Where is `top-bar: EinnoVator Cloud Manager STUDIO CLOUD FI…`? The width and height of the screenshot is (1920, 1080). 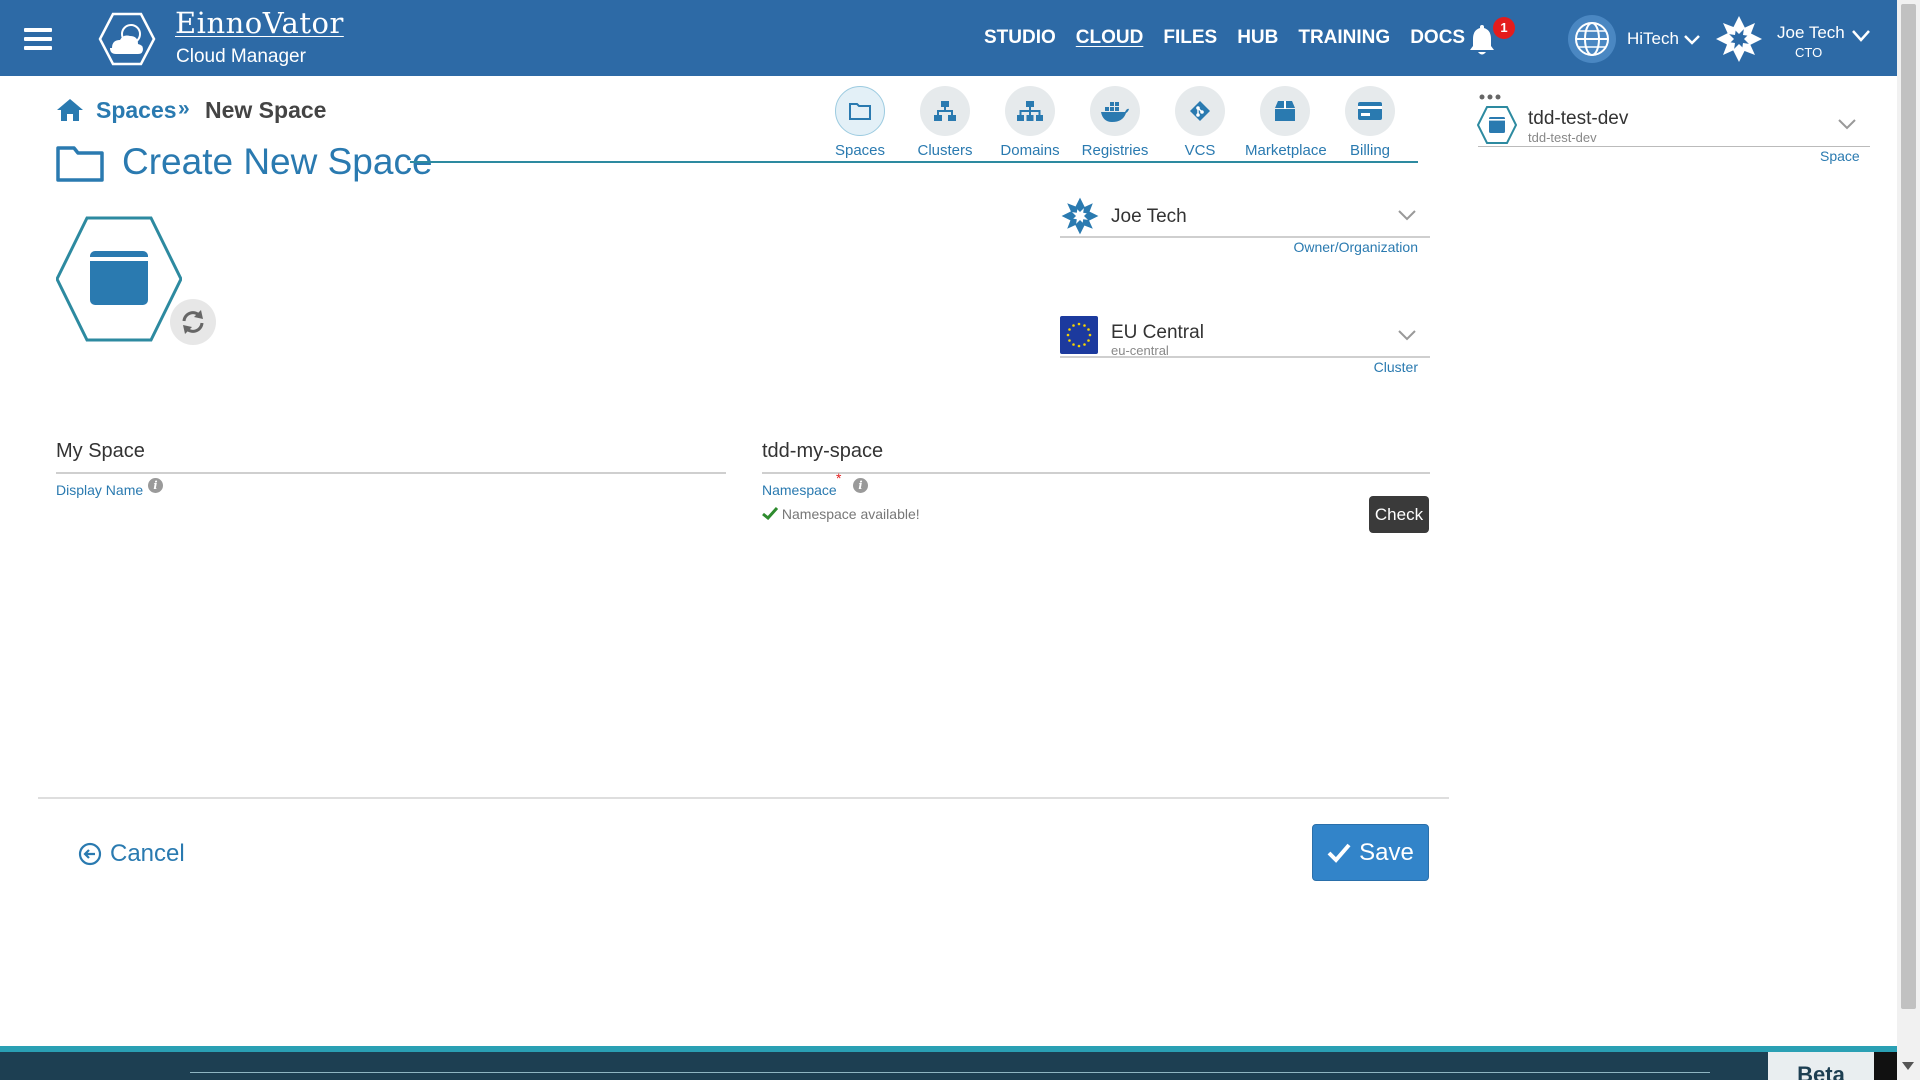 top-bar: EinnoVator Cloud Manager STUDIO CLOUD FI… is located at coordinates (960, 38).